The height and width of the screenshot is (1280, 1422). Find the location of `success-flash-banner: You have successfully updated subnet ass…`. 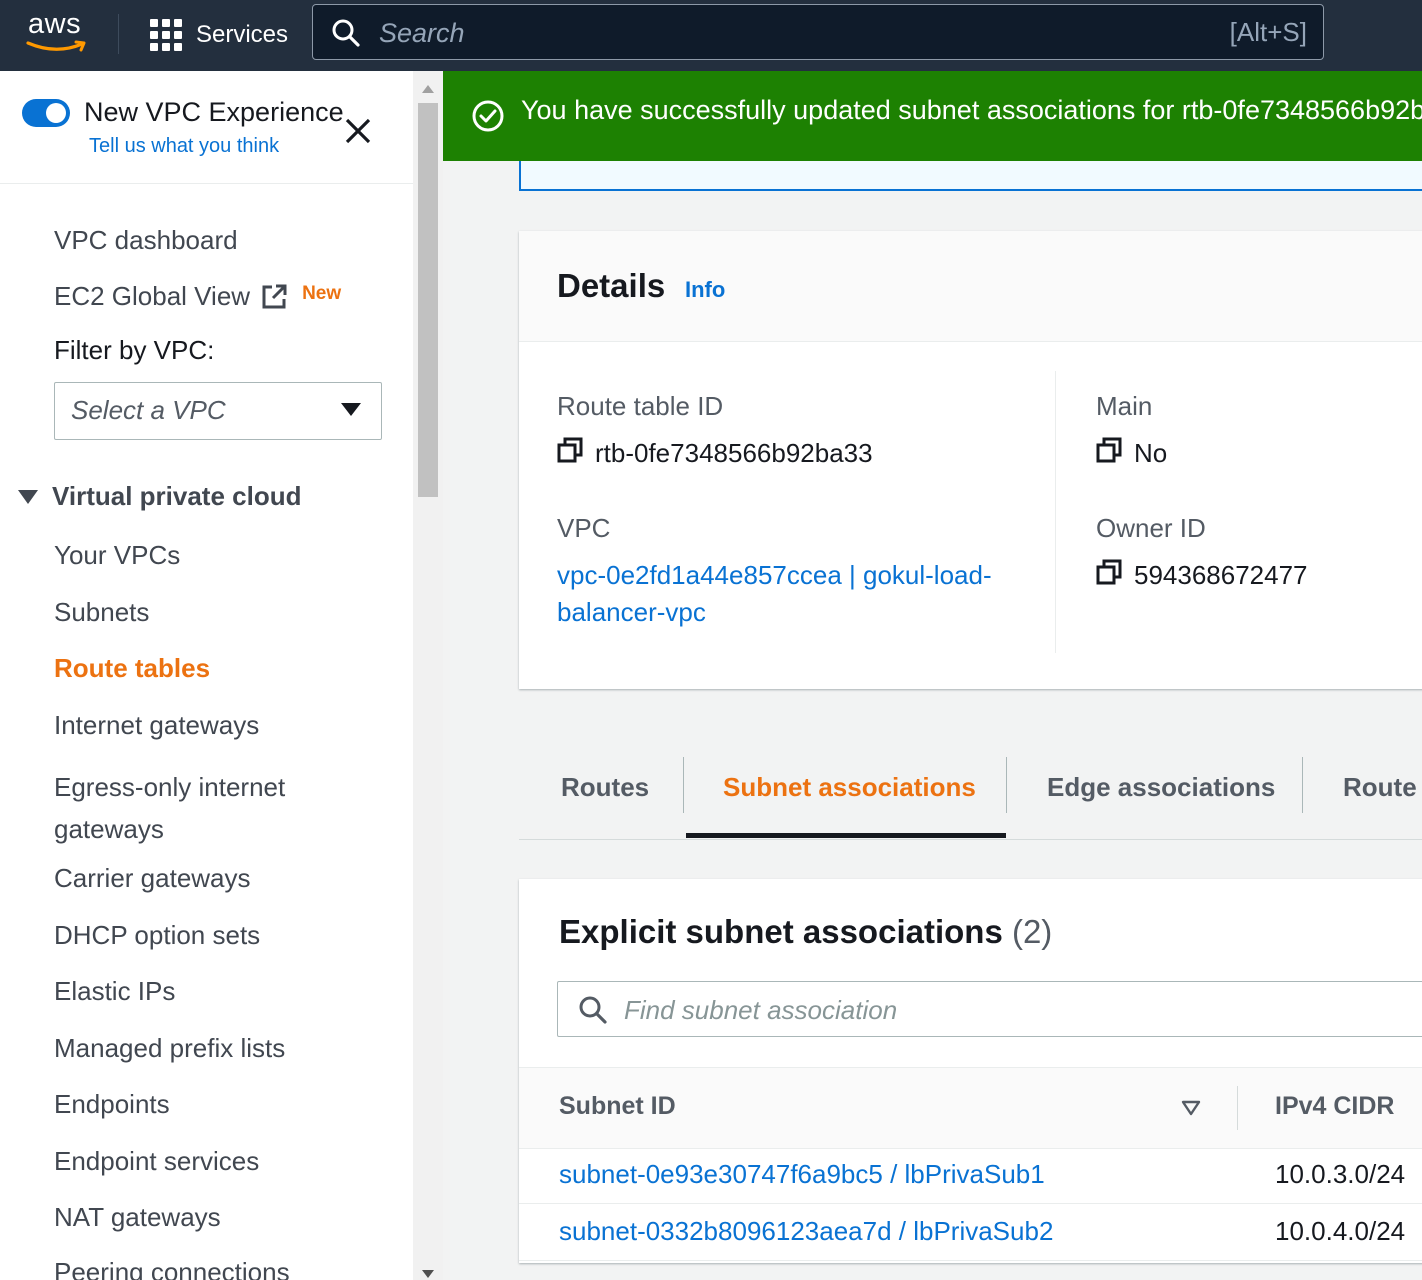

success-flash-banner: You have successfully updated subnet ass… is located at coordinates (932, 116).